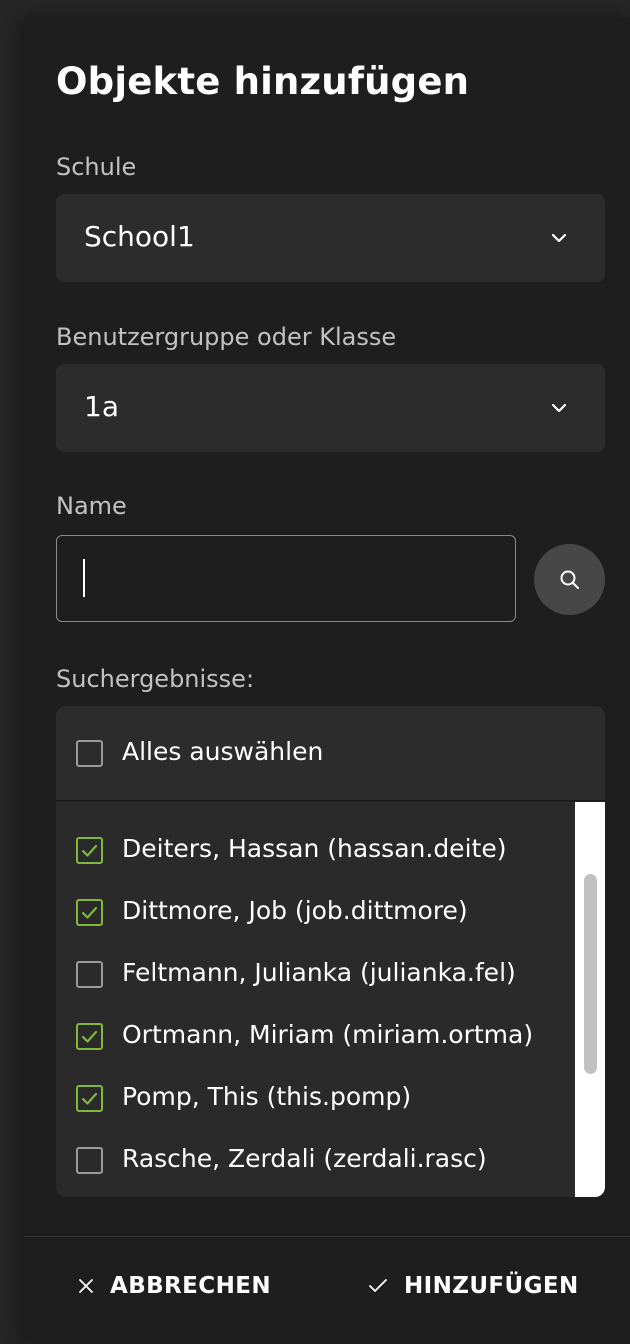  Describe the element at coordinates (327, 1236) in the screenshot. I see `footer-divider` at that location.